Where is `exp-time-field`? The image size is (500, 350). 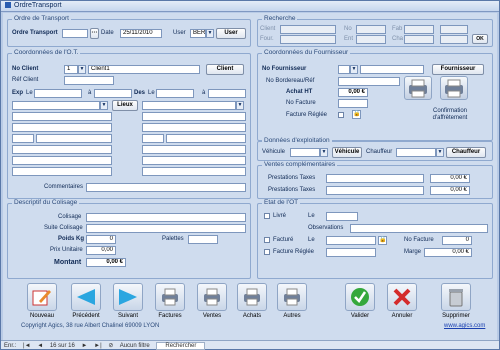
exp-time-field is located at coordinates (113, 93).